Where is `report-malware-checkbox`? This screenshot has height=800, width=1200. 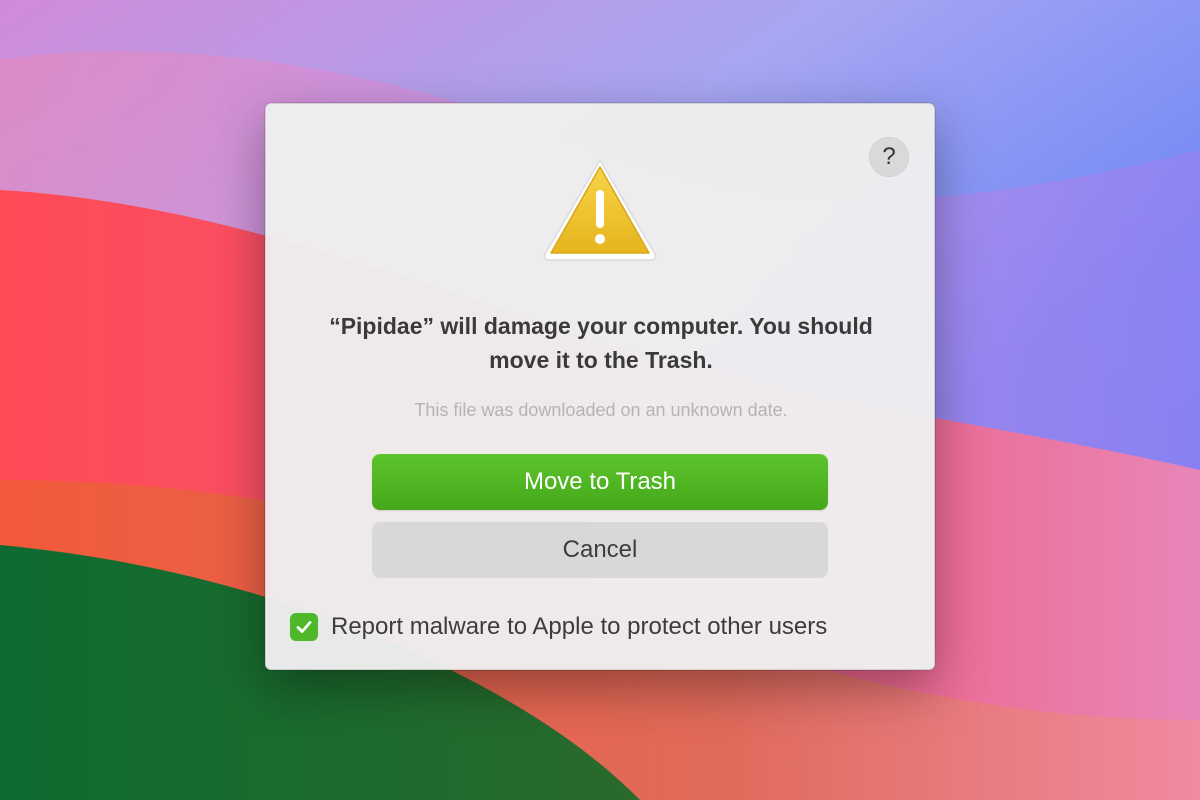 report-malware-checkbox is located at coordinates (304, 627).